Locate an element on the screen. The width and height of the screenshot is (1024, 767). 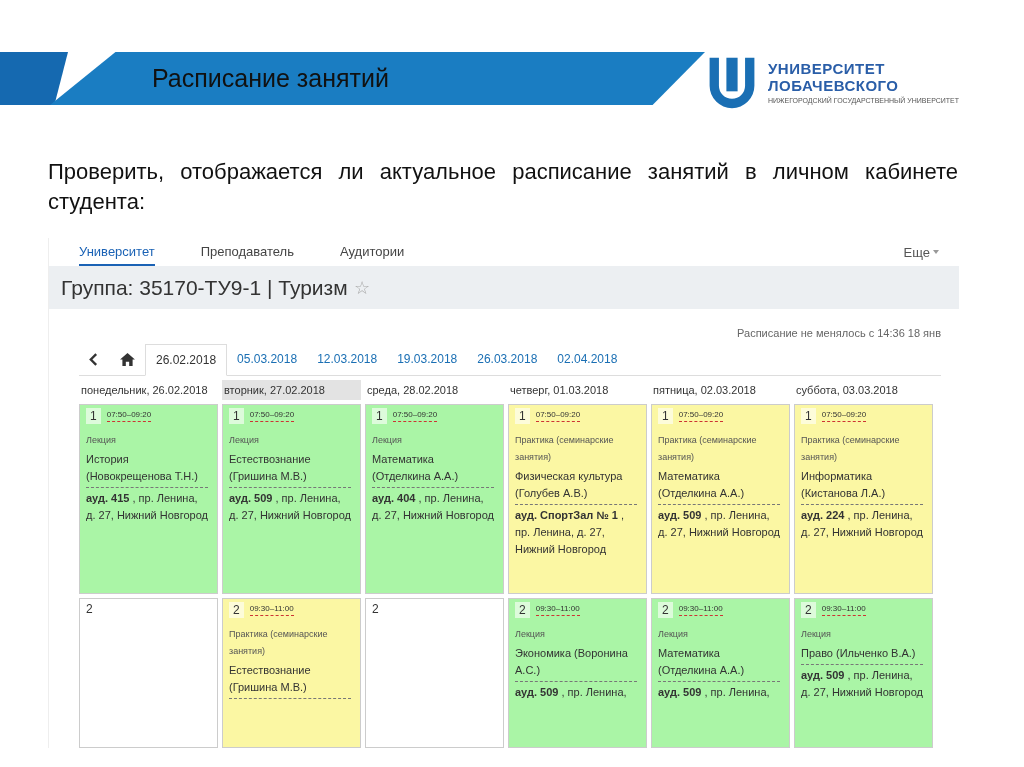
home-icon is located at coordinates (127, 359).